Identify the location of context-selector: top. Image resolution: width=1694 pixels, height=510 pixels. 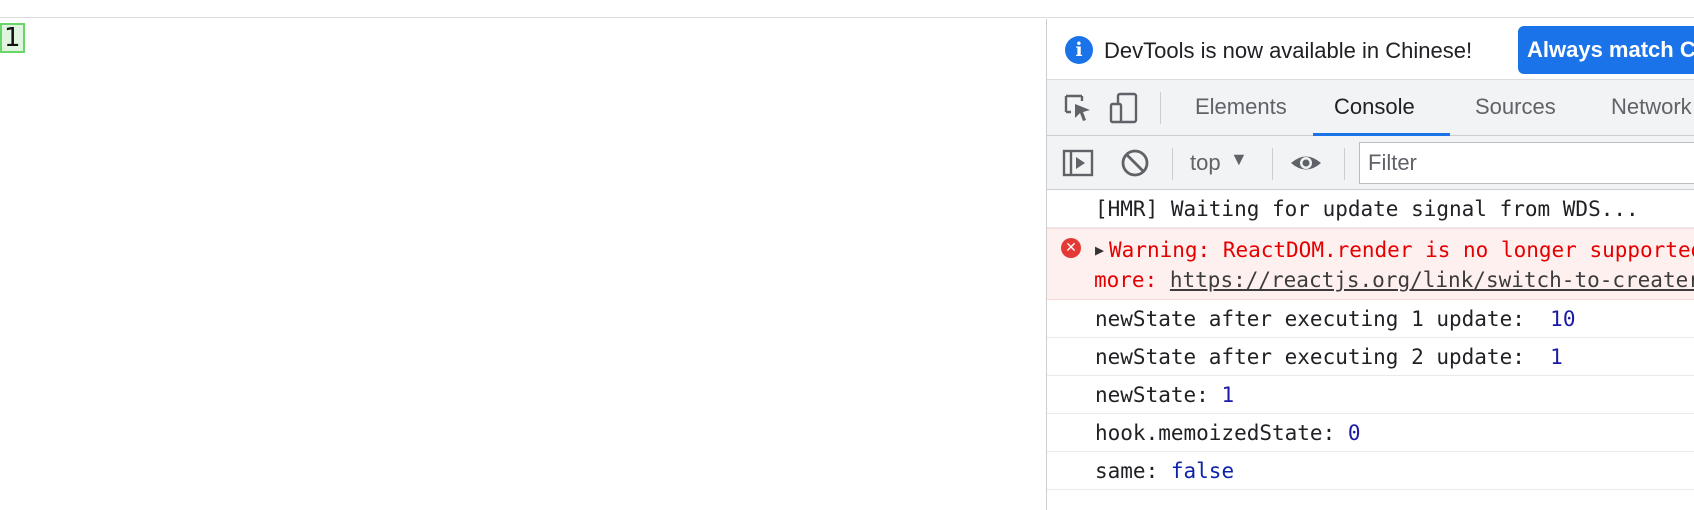
(1205, 163).